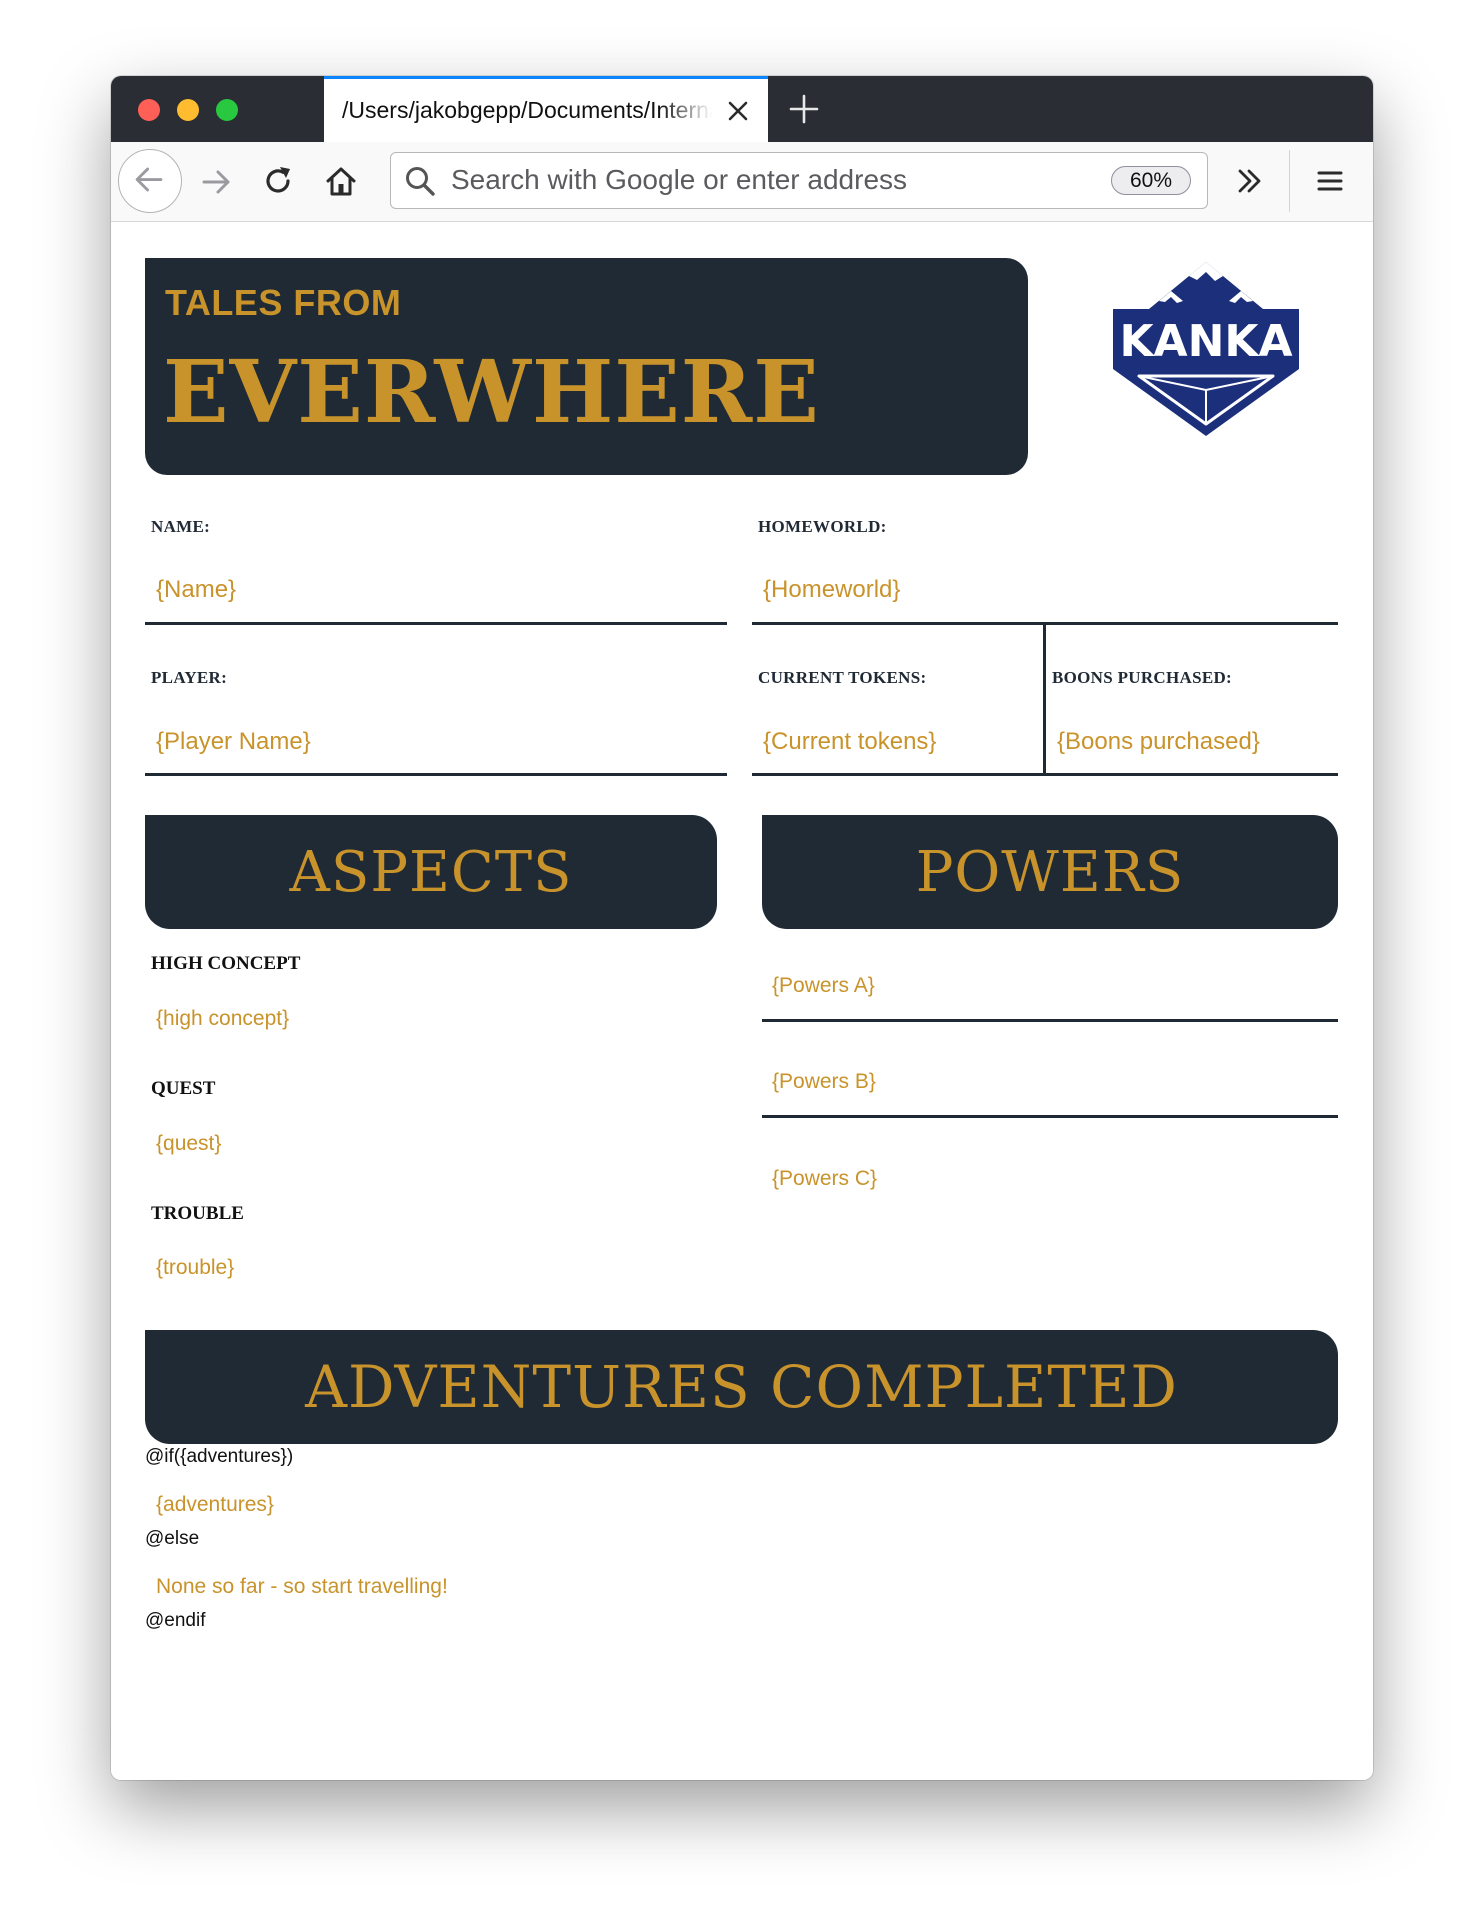  Describe the element at coordinates (216, 182) in the screenshot. I see `forward-arrow-icon` at that location.